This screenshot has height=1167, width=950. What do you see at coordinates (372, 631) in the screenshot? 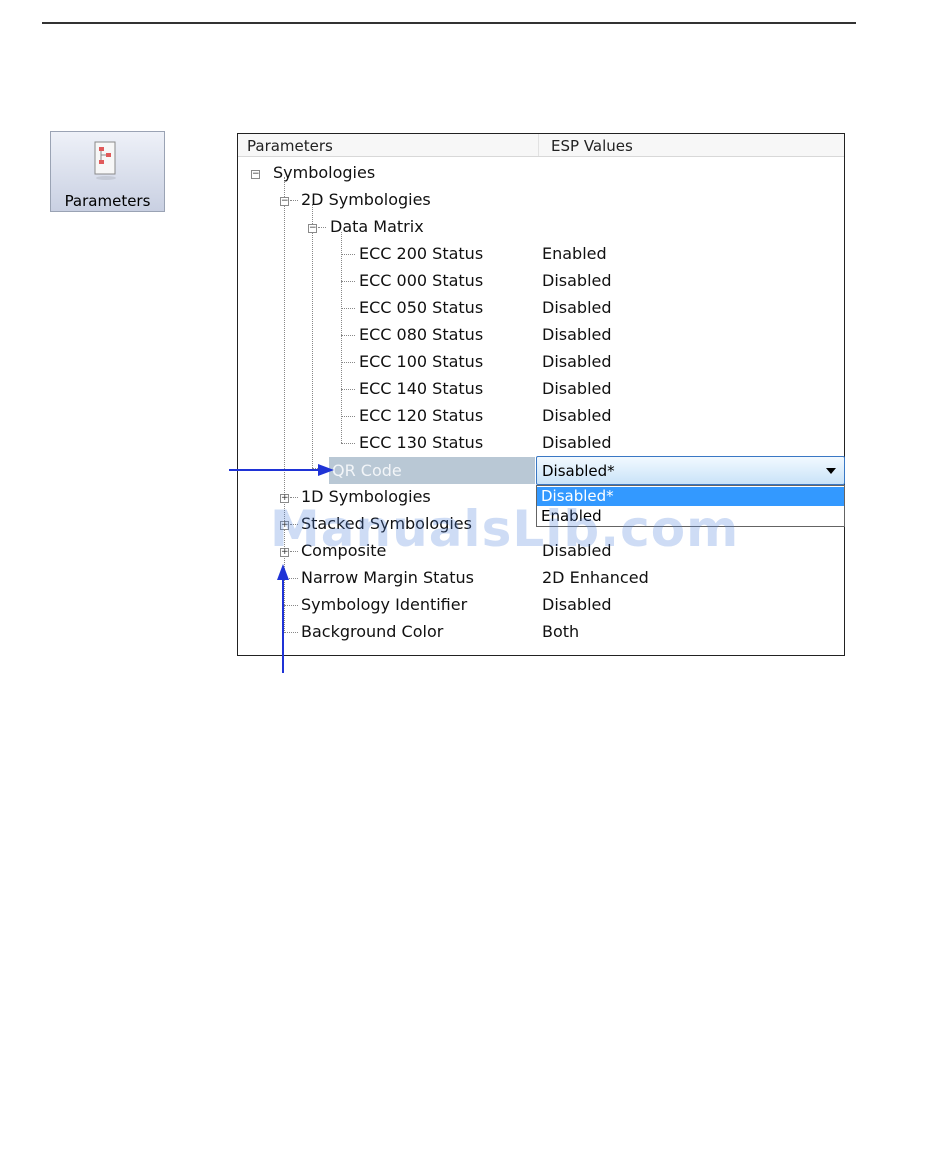
I see `row-label: Background Color` at bounding box center [372, 631].